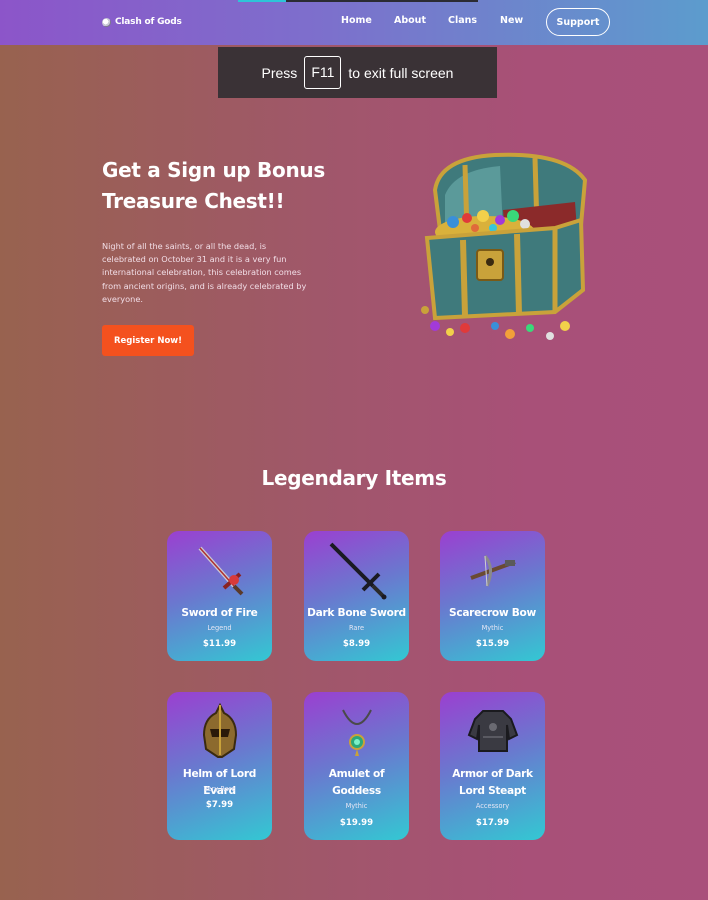  Describe the element at coordinates (492, 731) in the screenshot. I see `armor-icon` at that location.